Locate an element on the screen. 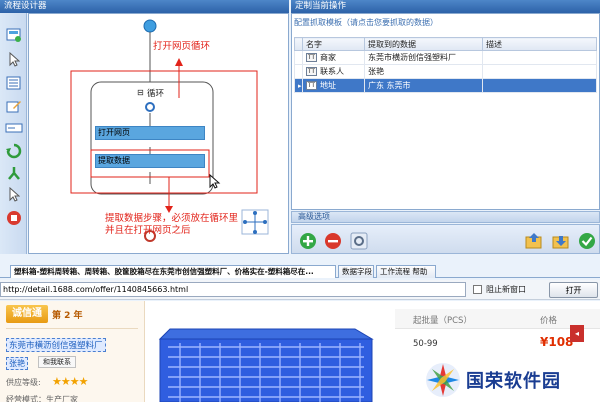 The height and width of the screenshot is (402, 600). table-row: TT 商家 东莞市横沥创信强塑料厂 is located at coordinates (445, 57).